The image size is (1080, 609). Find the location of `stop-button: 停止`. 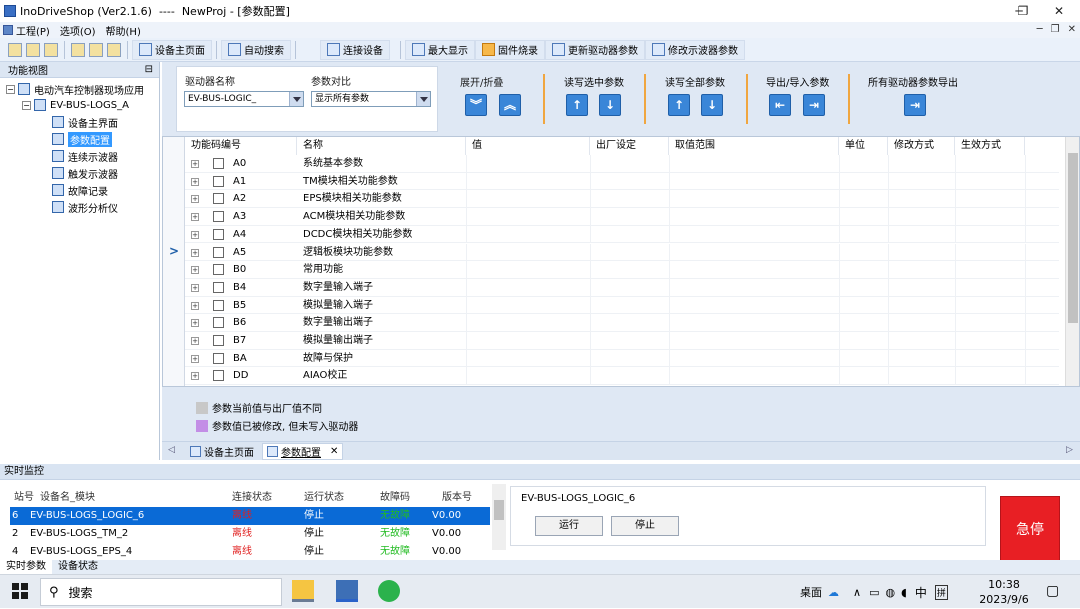

stop-button: 停止 is located at coordinates (645, 526).